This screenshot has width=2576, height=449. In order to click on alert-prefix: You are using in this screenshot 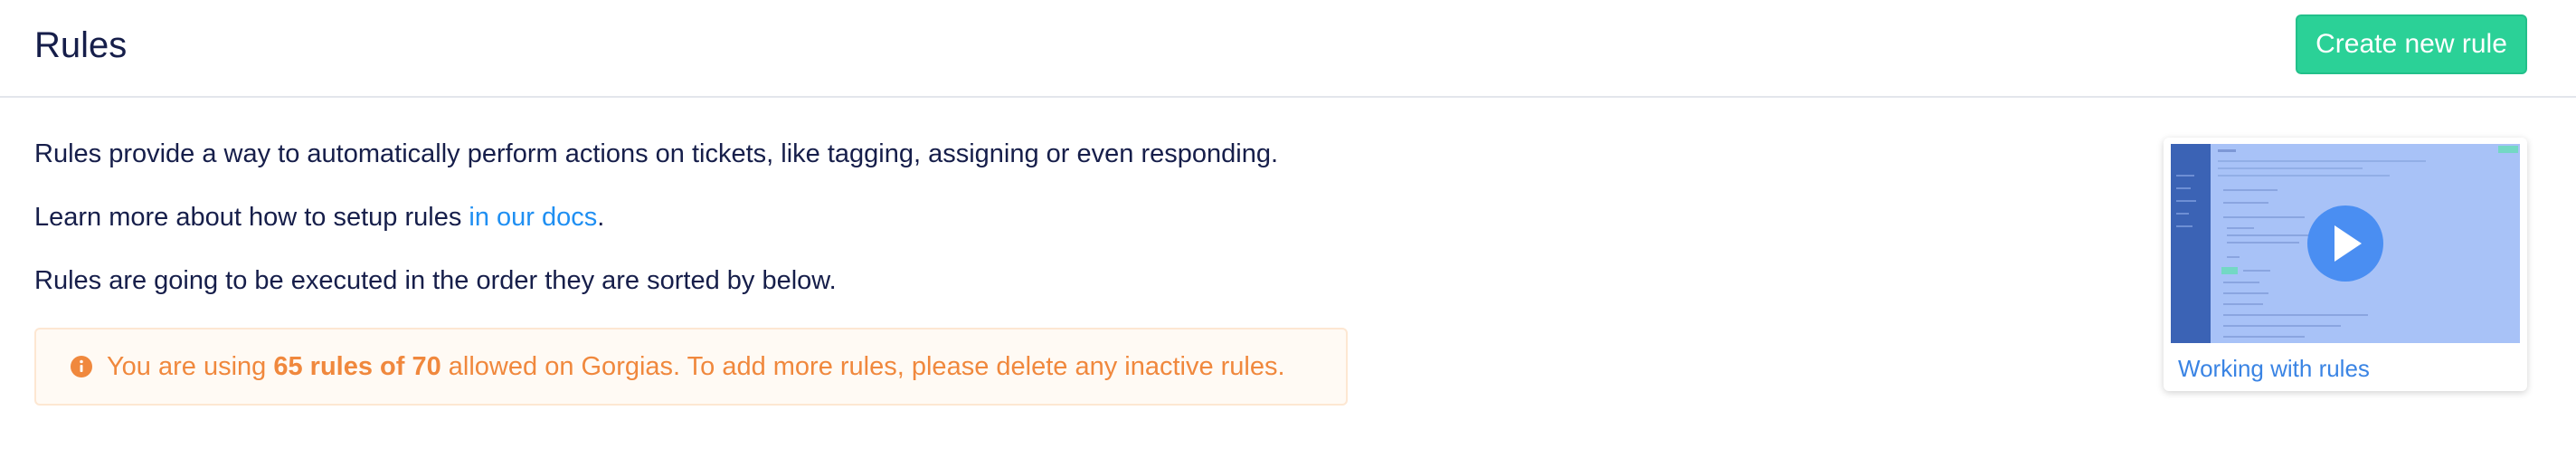, I will do `click(190, 366)`.